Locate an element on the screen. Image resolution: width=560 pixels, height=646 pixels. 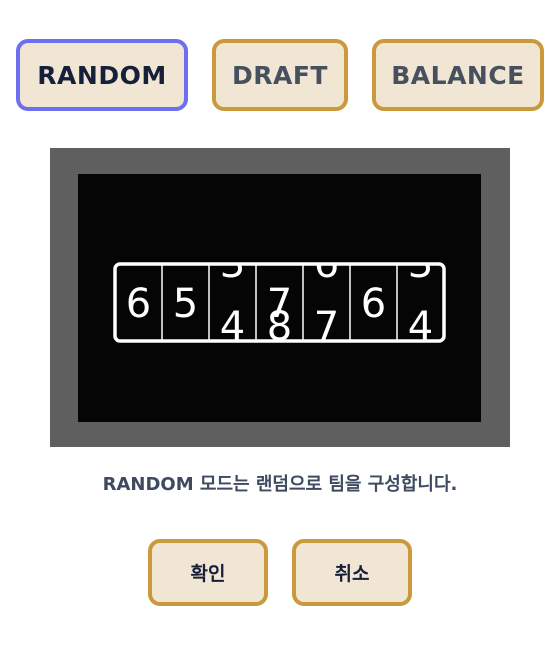
slot-digit-partial_bottom: 7 is located at coordinates (326, 327).